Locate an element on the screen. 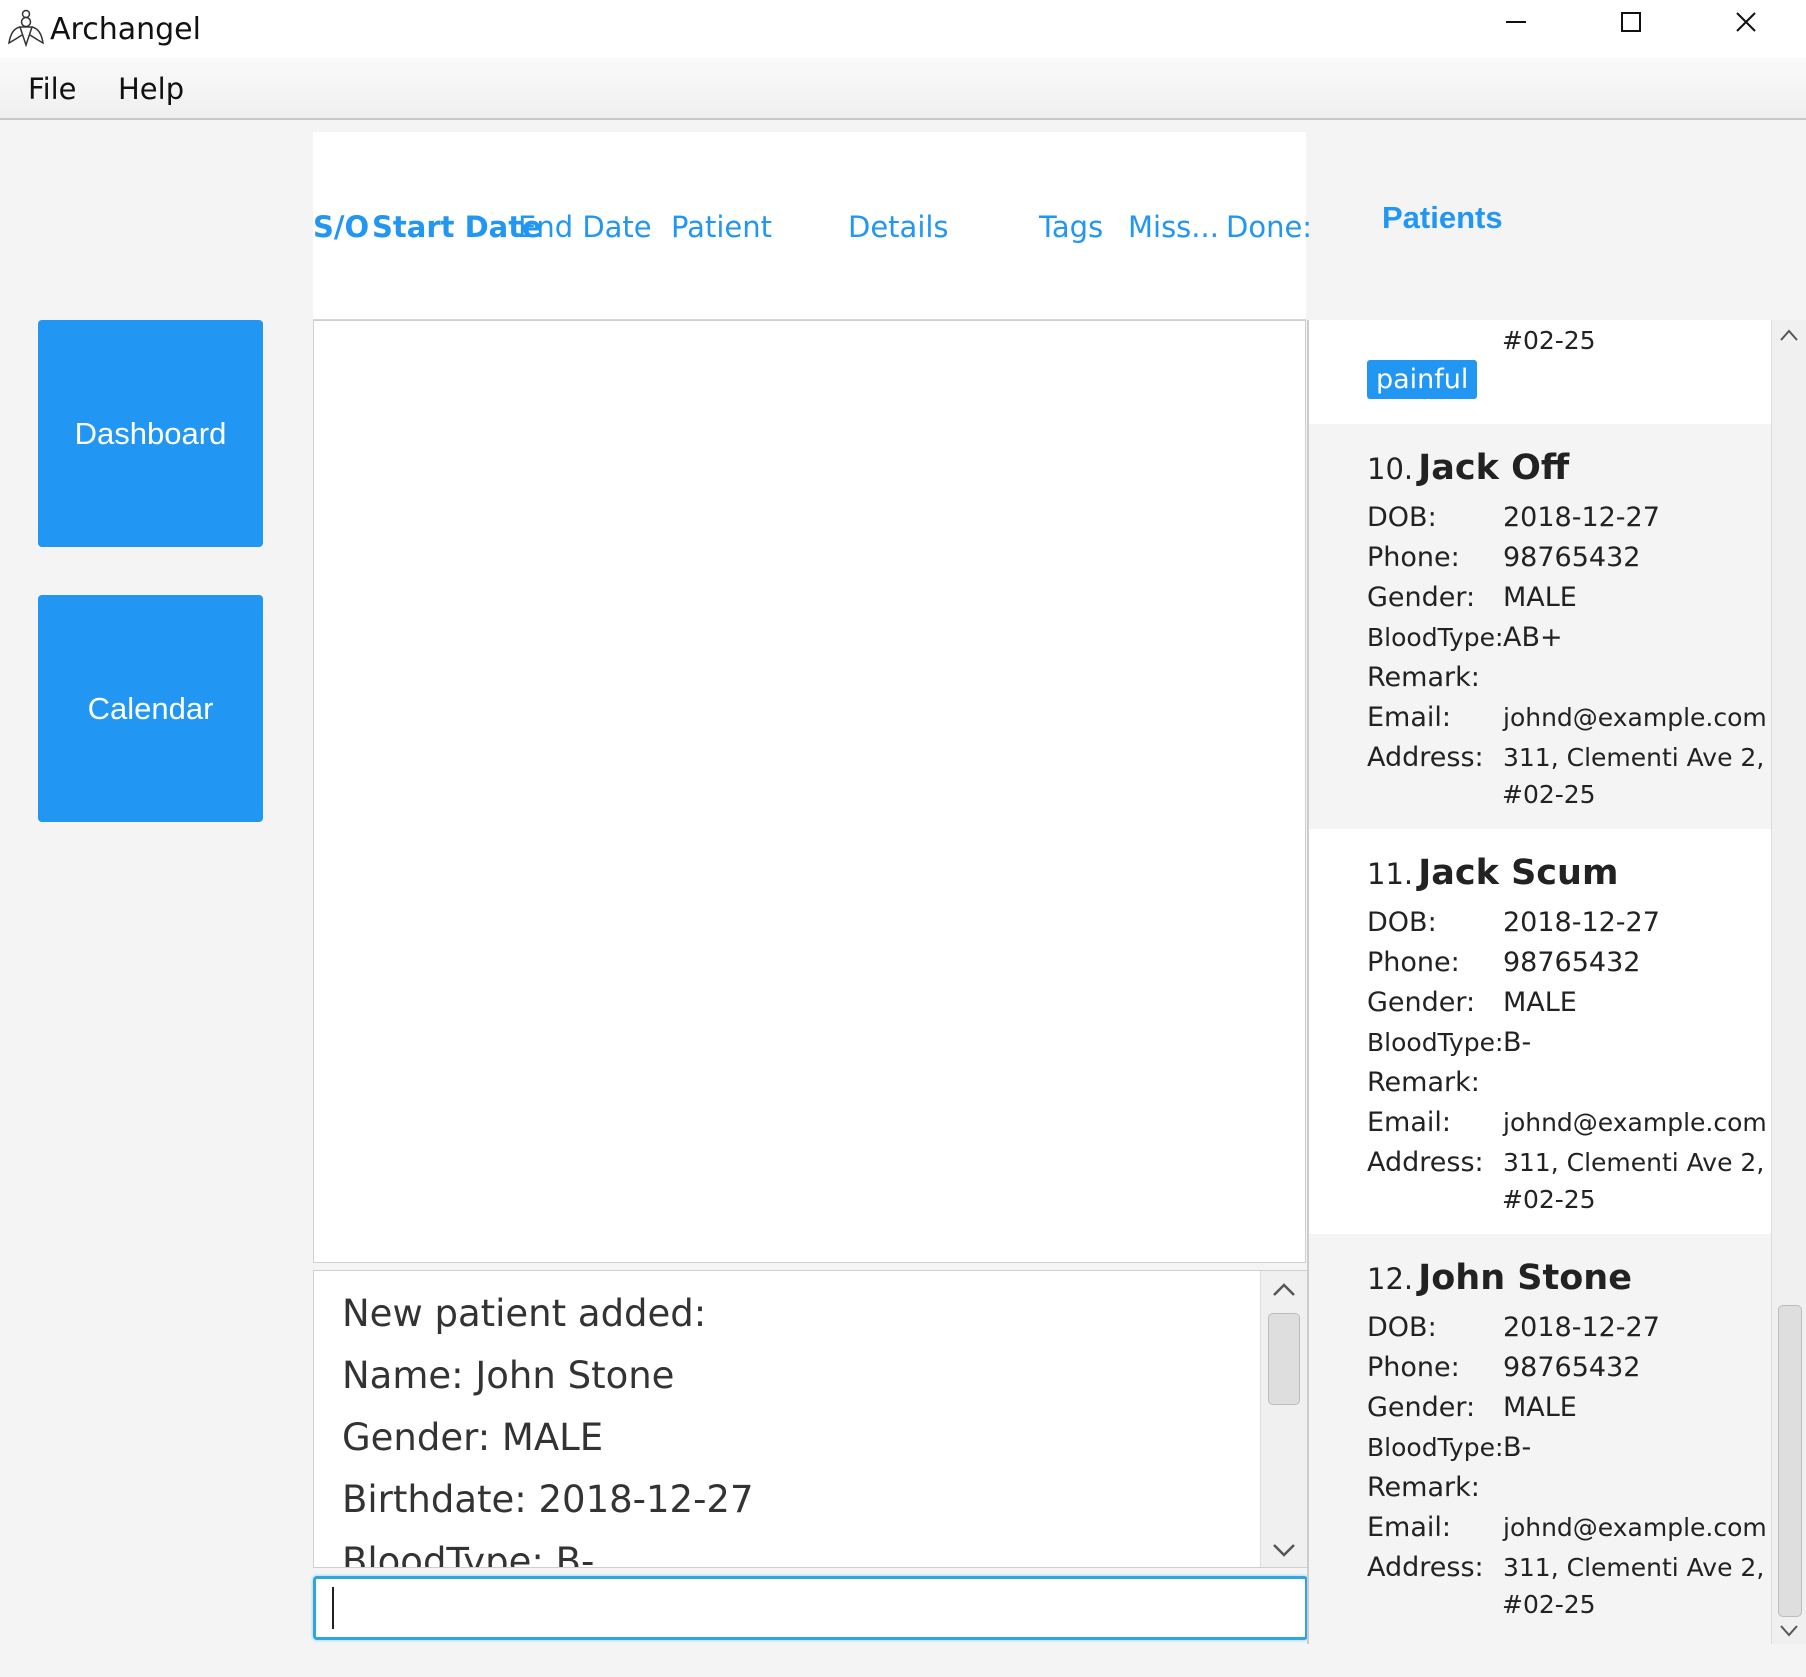  menu-help: Help is located at coordinates (151, 89).